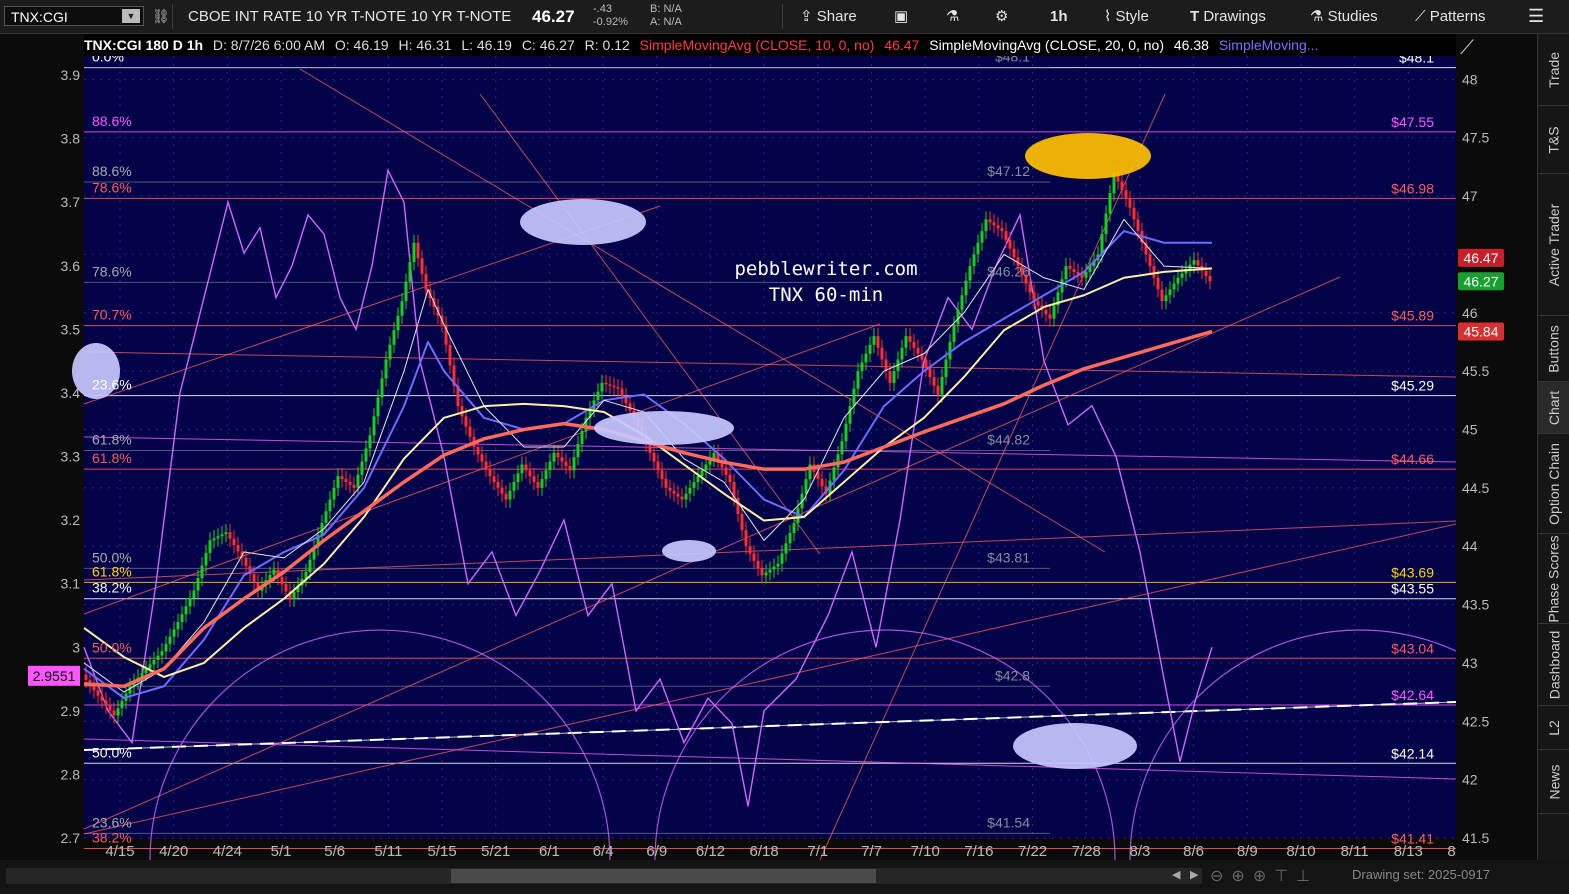 This screenshot has width=1569, height=894. I want to click on symbol-input: TNX:CGI ▼, so click(74, 16).